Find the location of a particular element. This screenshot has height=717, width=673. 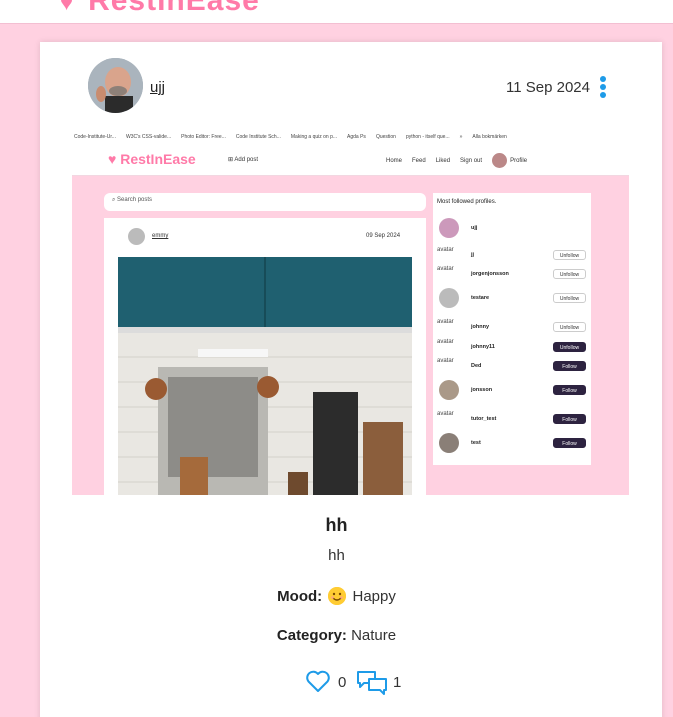

post-title: hh is located at coordinates (336, 525).